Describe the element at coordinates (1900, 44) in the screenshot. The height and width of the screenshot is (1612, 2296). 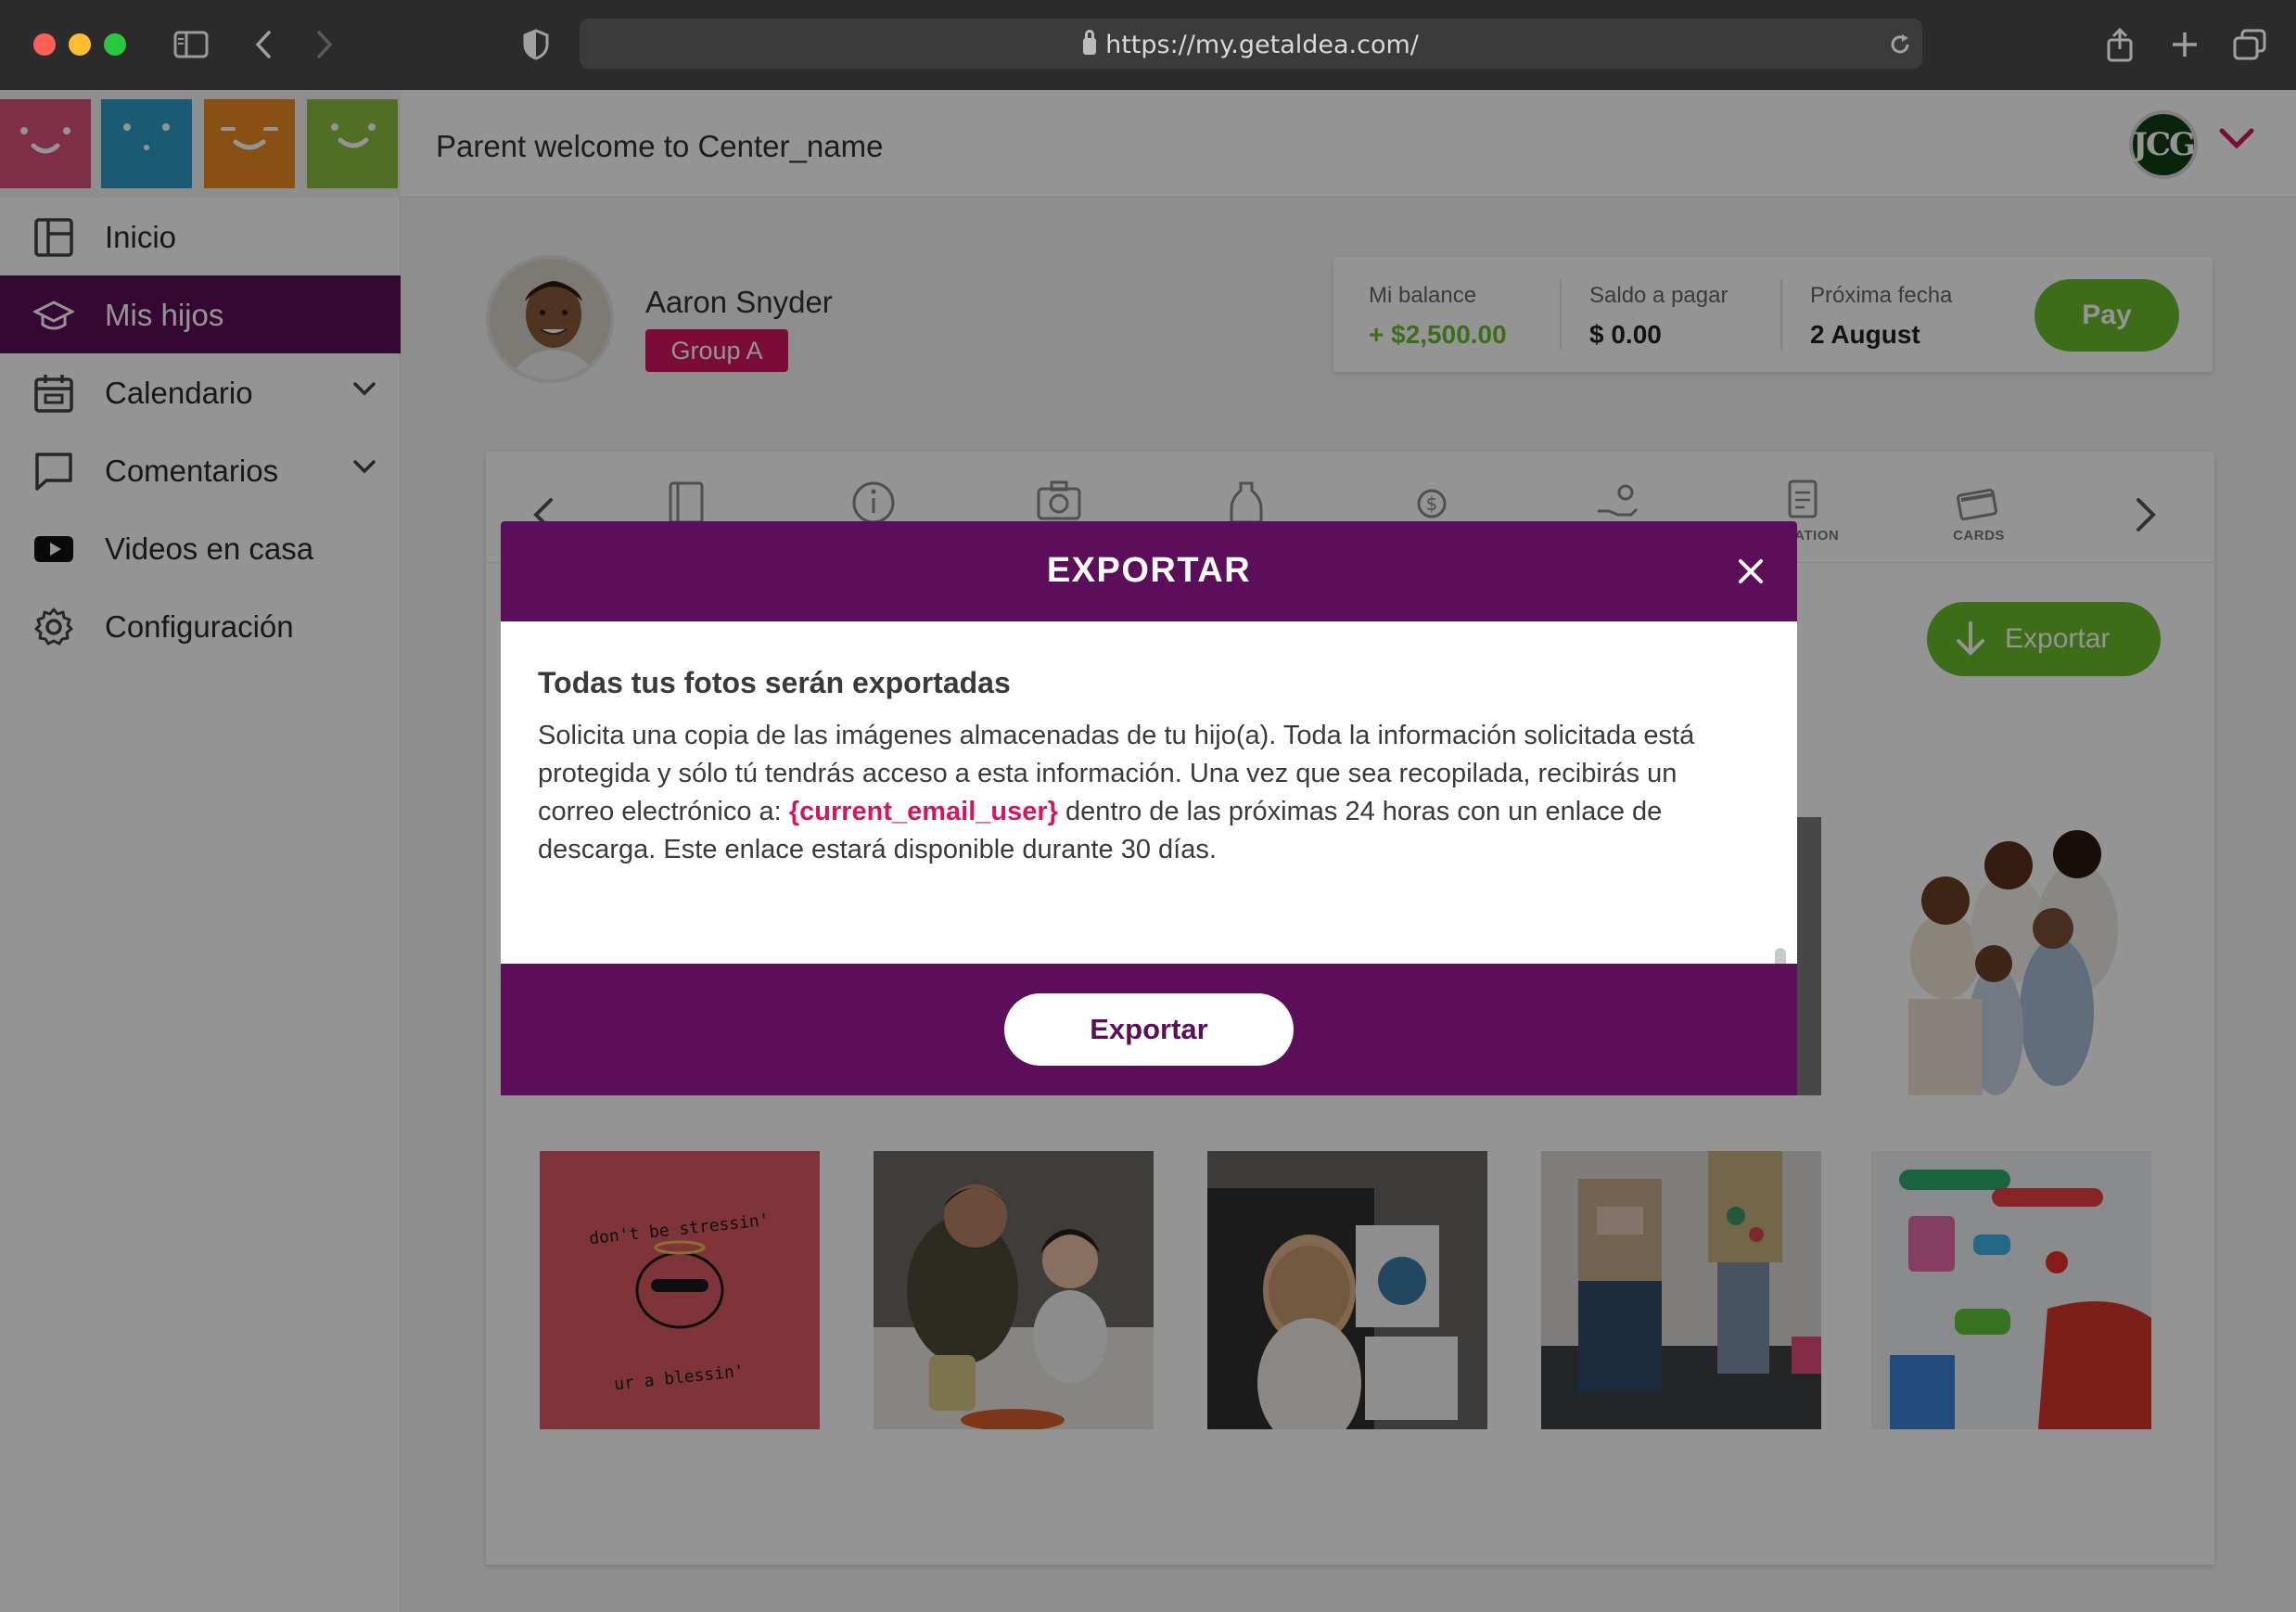
I see `reload-icon` at that location.